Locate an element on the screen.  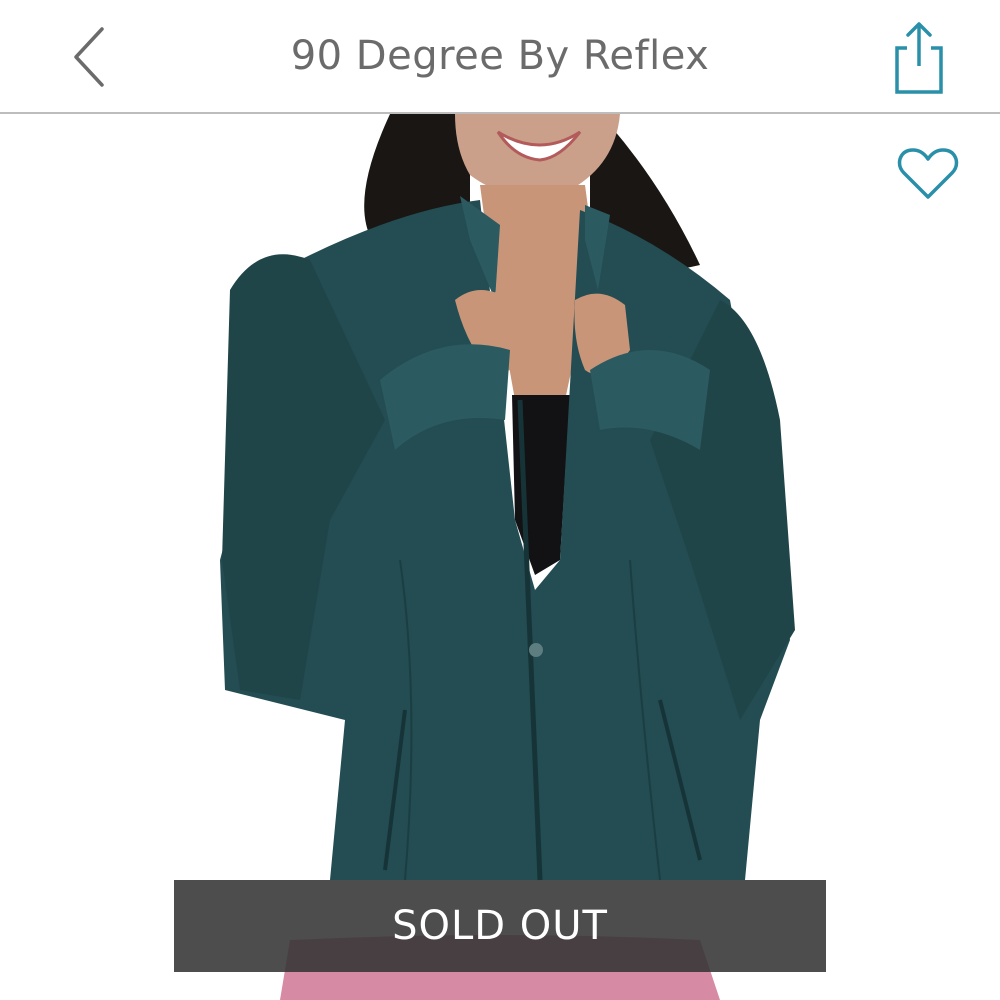
sold-out-label: SOLD OUT is located at coordinates (500, 926).